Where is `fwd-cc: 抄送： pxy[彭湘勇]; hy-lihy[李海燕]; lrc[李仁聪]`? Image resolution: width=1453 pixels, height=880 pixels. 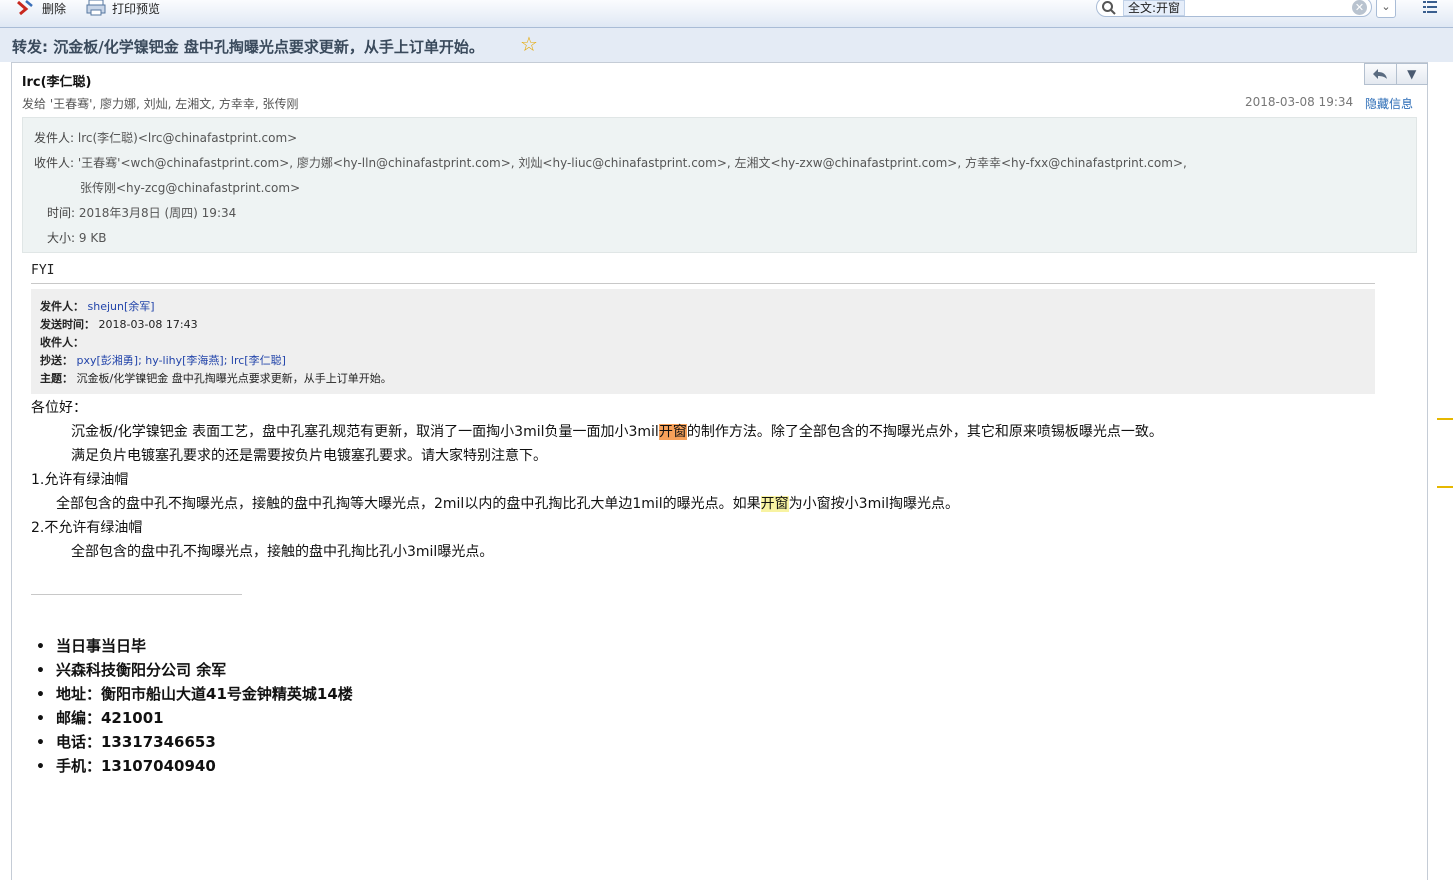 fwd-cc: 抄送： pxy[彭湘勇]; hy-lihy[李海燕]; lrc[李仁聪] is located at coordinates (163, 360).